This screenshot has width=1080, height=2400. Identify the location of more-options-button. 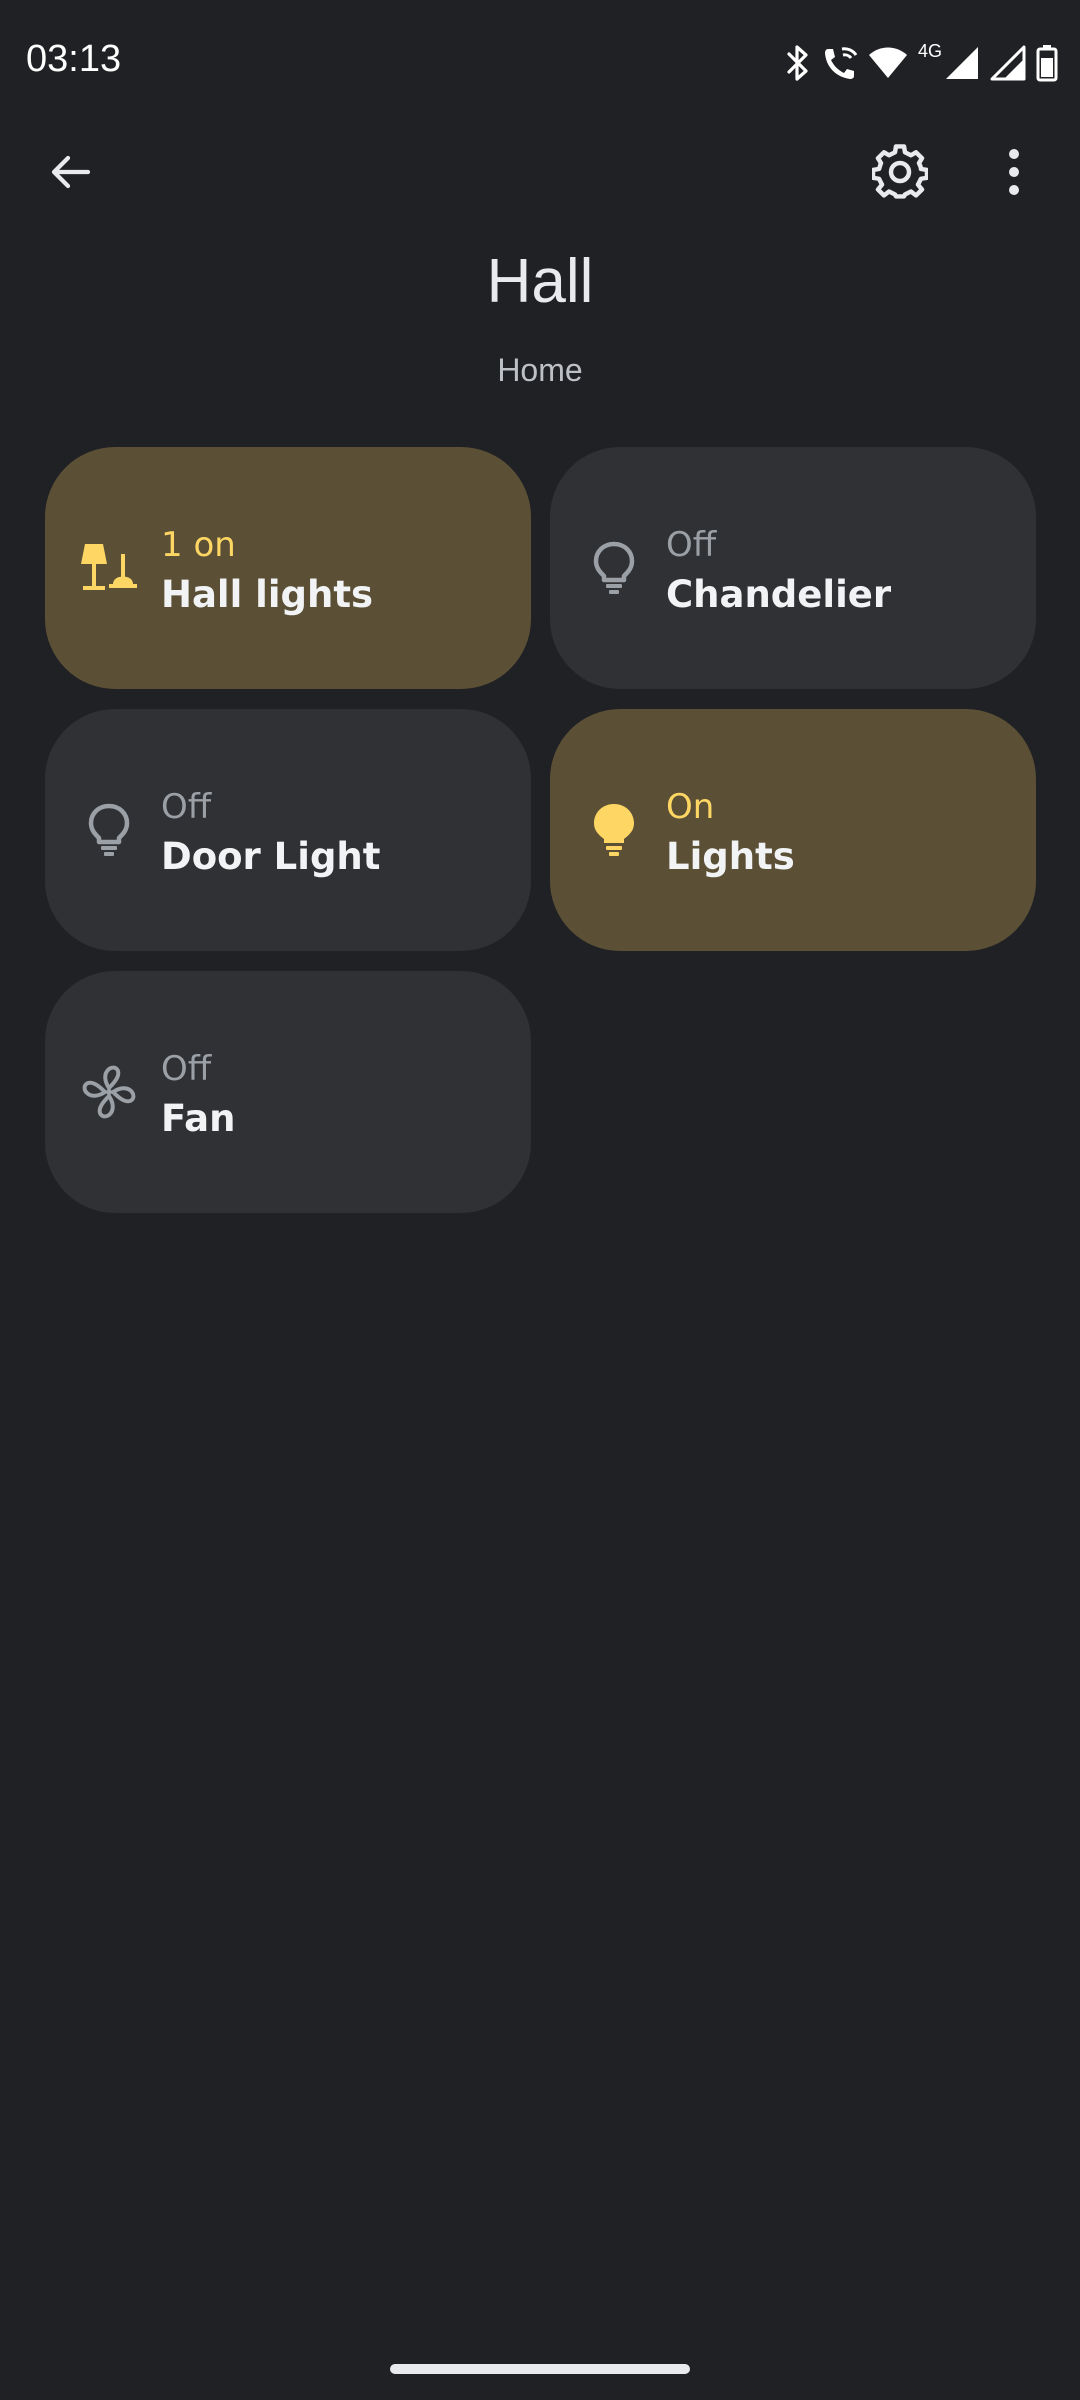
(1014, 174).